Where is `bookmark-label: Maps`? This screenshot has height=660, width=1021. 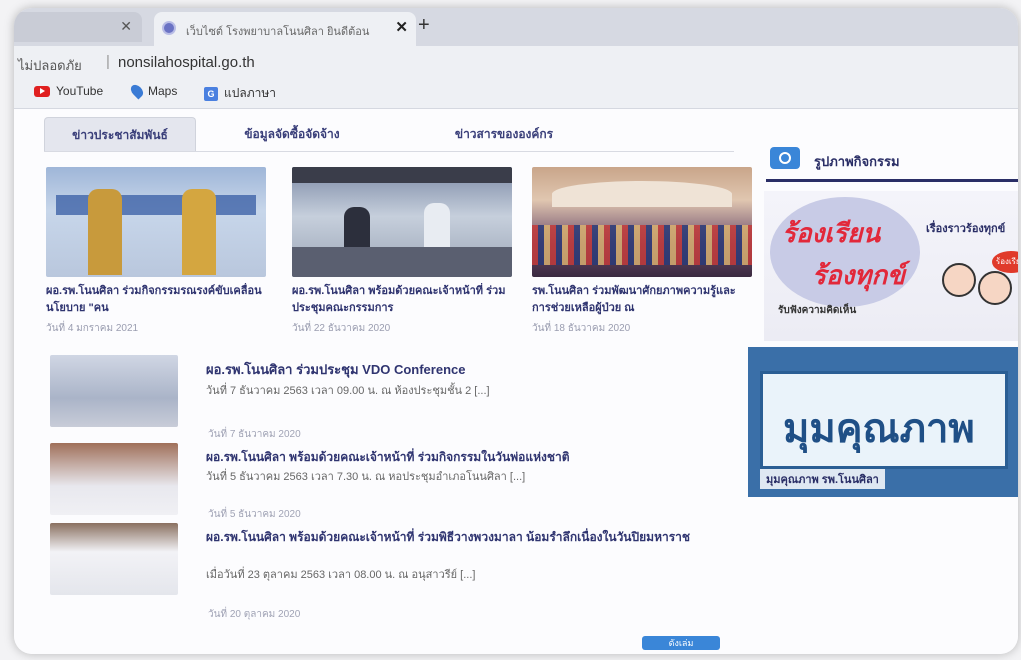 bookmark-label: Maps is located at coordinates (163, 91).